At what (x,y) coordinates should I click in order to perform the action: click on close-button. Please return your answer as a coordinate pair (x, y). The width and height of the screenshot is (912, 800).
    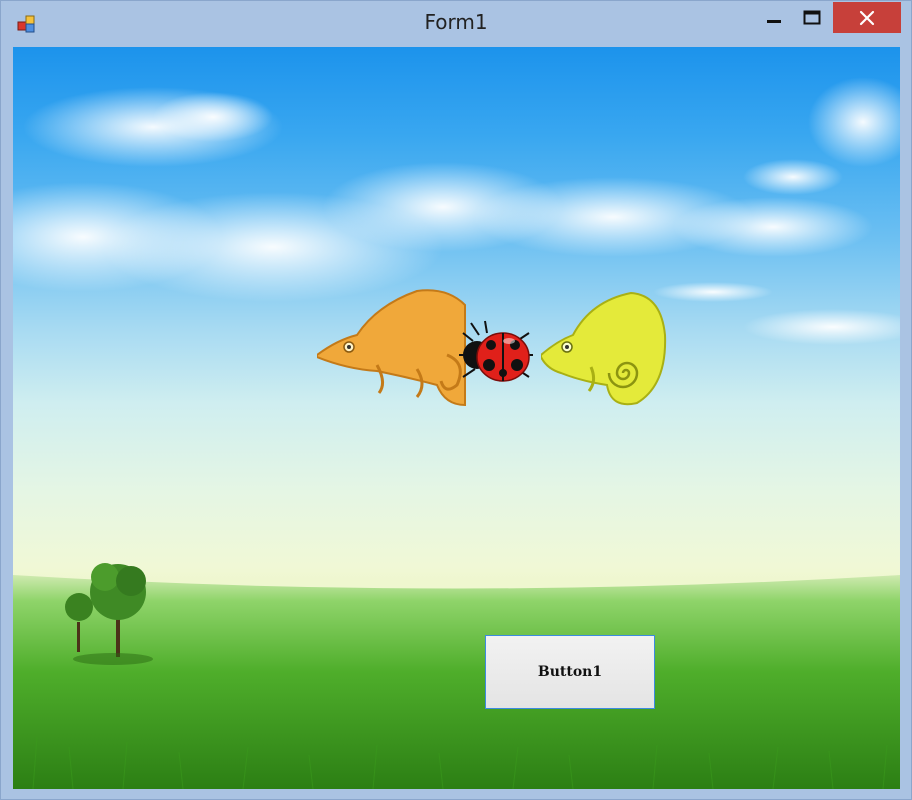
    Looking at the image, I should click on (867, 17).